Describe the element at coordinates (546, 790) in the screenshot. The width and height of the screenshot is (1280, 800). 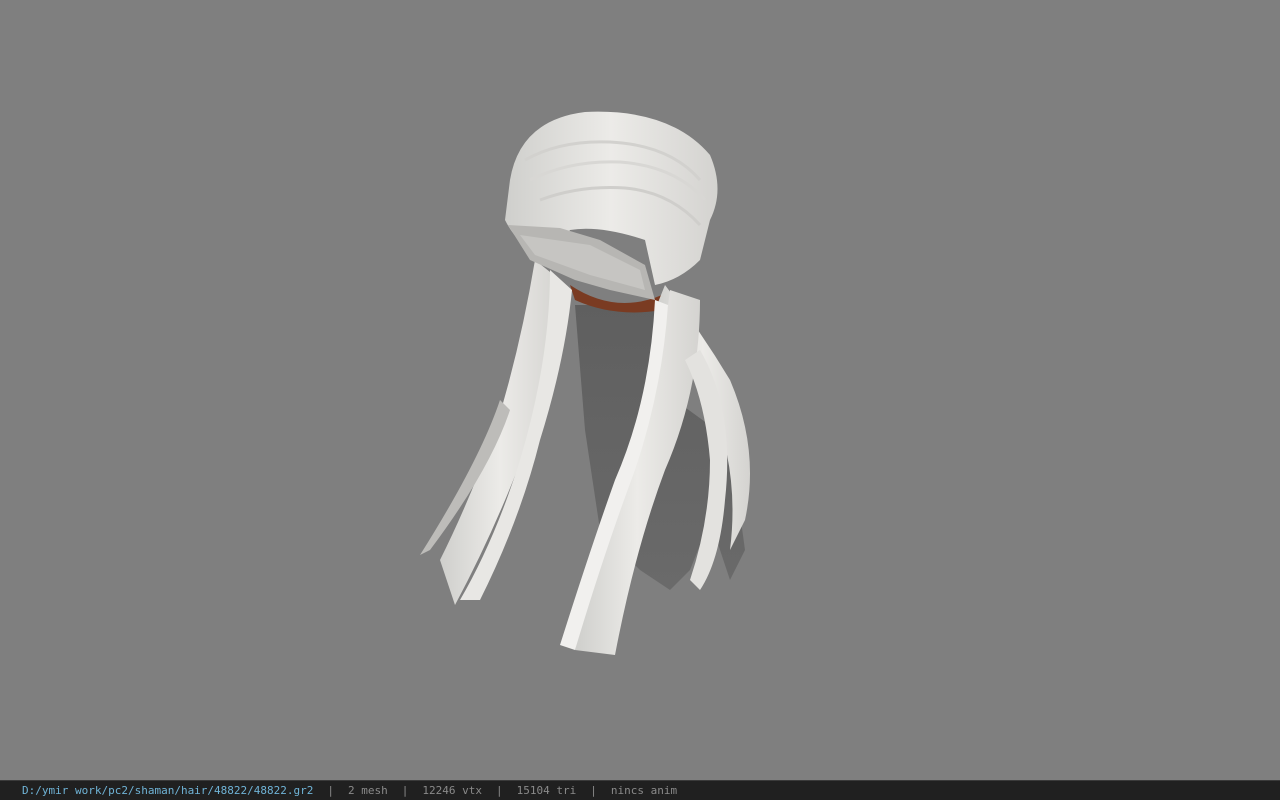
I see `triangle-count: 15104 tri` at that location.